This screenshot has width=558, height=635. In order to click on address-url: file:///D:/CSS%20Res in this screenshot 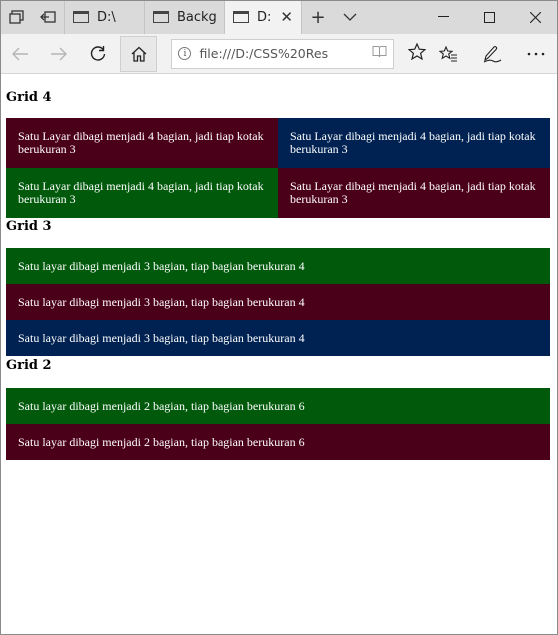, I will do `click(264, 53)`.